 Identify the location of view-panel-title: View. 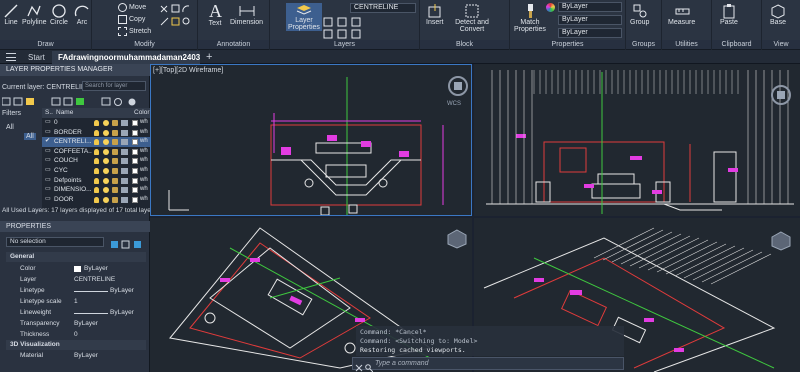
(781, 44).